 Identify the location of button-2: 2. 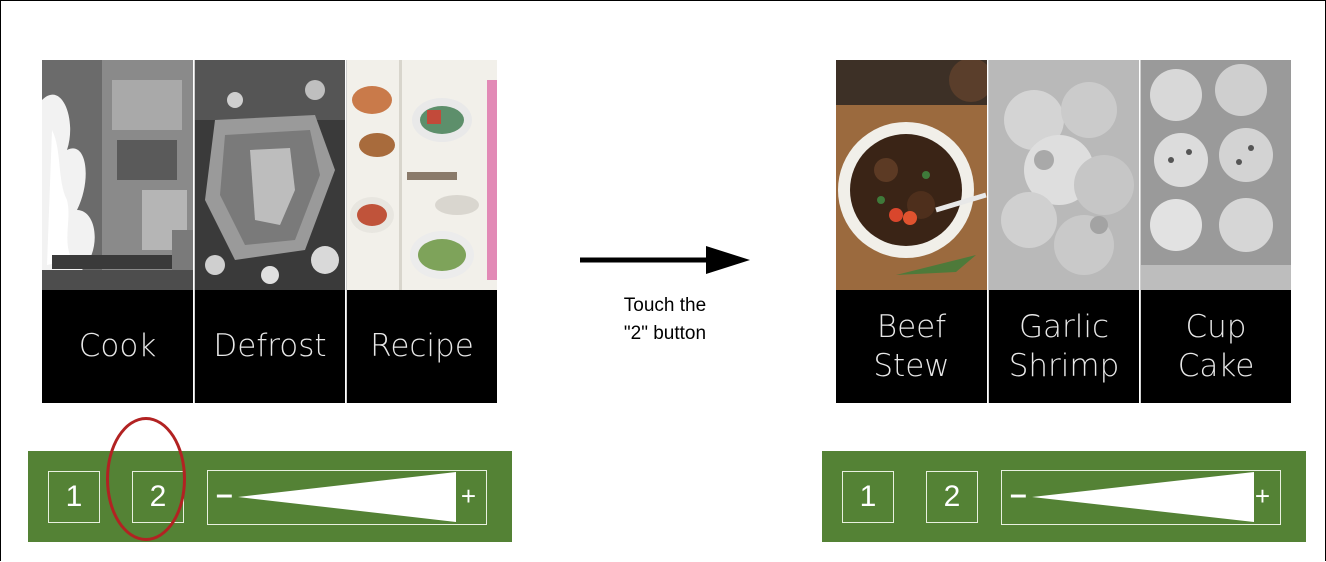
(952, 497).